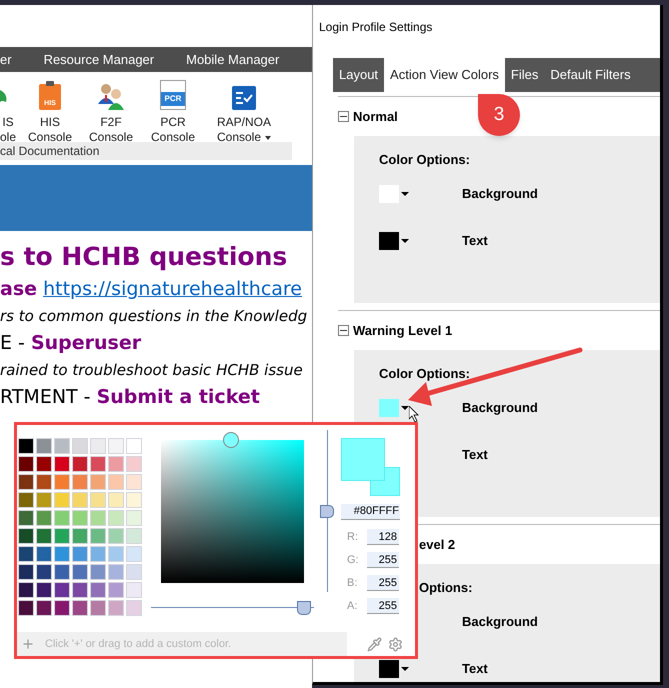 The image size is (669, 688). I want to click on link: https://signaturehealthcare, so click(172, 289).